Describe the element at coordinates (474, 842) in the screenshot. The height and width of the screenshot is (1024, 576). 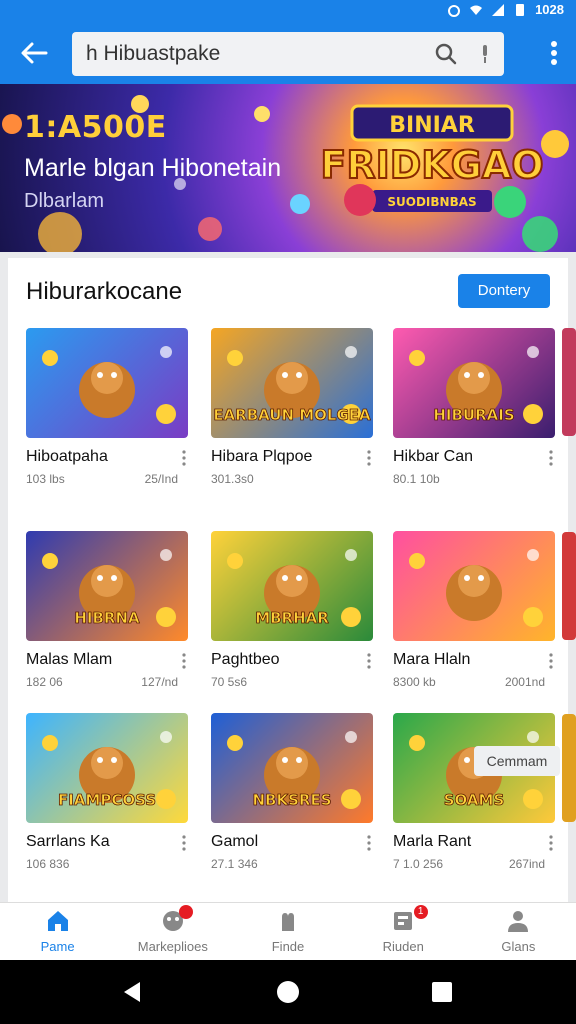
I see `game-title: Marla Rant` at that location.